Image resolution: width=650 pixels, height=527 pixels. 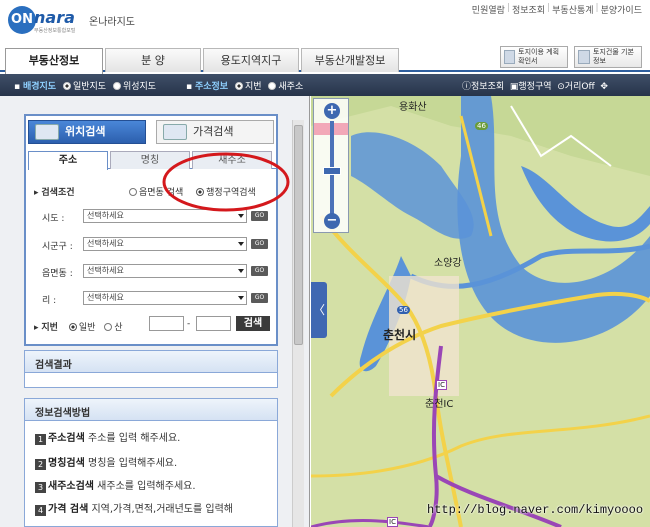 I want to click on background-map-group: ▪ 배경지도 일반지도 위성지도, so click(x=85, y=87).